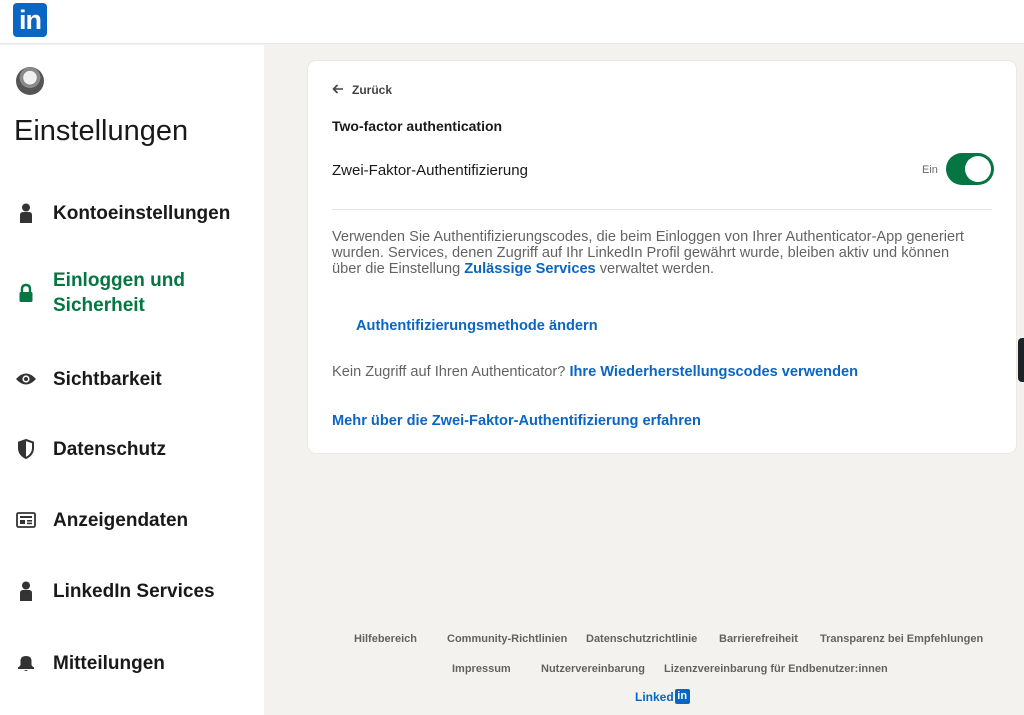 The width and height of the screenshot is (1024, 715). What do you see at coordinates (109, 663) in the screenshot?
I see `sidebar-item-label: Mitteilungen` at bounding box center [109, 663].